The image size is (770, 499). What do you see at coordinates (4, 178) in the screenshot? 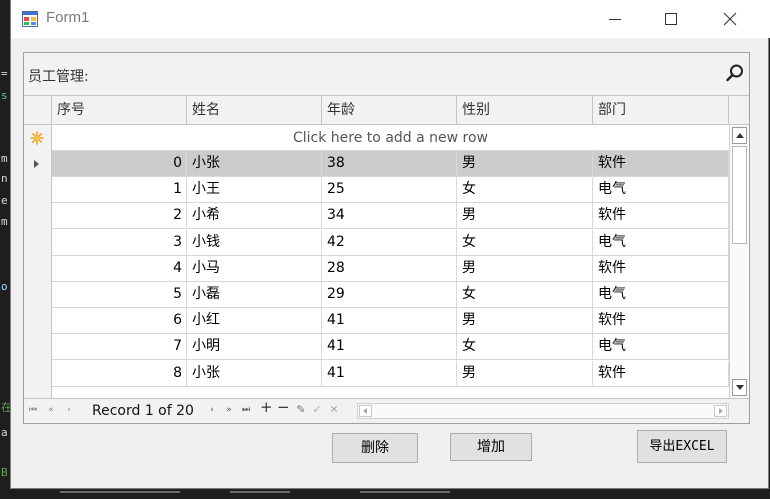
I see `bg-glyph: n` at bounding box center [4, 178].